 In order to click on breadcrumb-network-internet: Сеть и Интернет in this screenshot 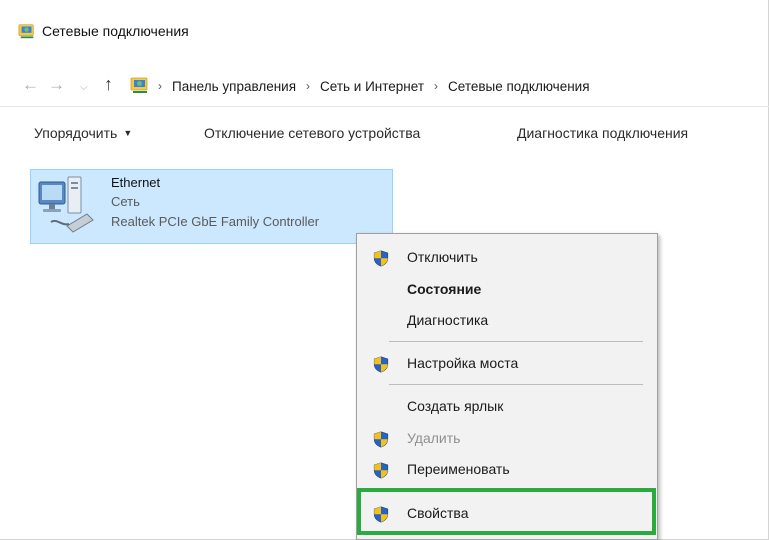, I will do `click(372, 86)`.